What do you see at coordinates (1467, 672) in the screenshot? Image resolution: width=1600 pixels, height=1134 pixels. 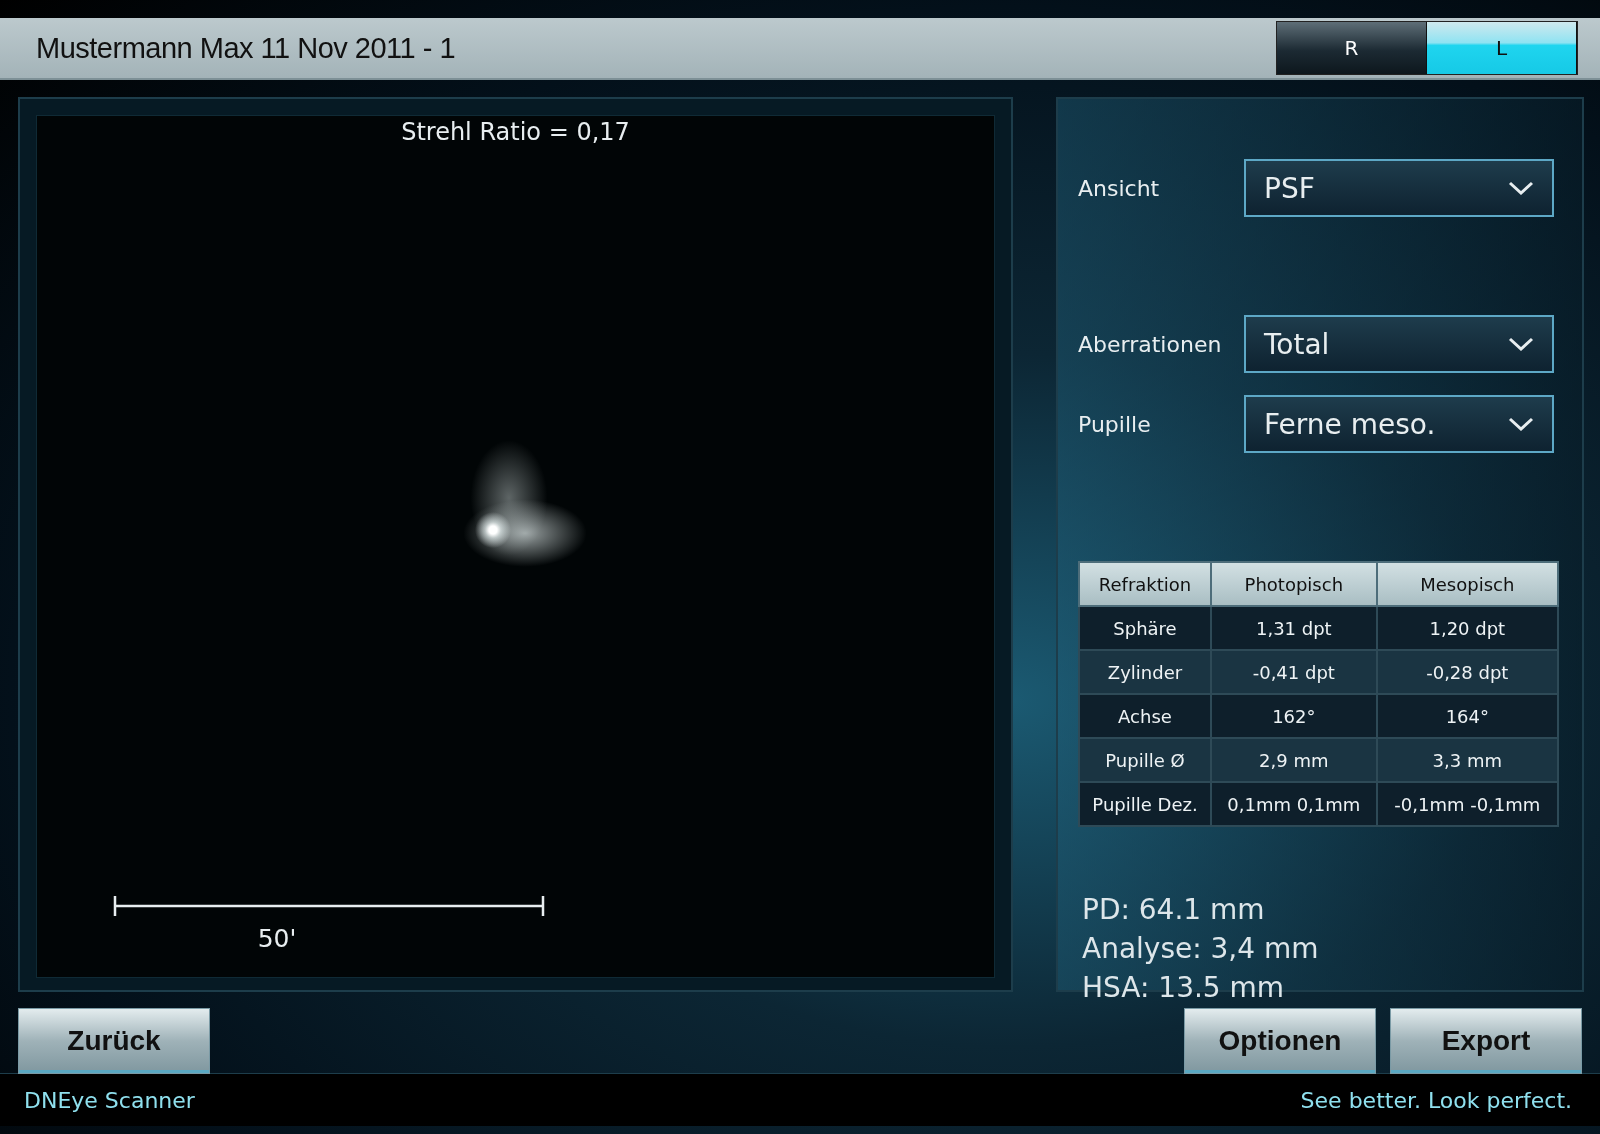 I see `table-cell: -0,28 dpt` at bounding box center [1467, 672].